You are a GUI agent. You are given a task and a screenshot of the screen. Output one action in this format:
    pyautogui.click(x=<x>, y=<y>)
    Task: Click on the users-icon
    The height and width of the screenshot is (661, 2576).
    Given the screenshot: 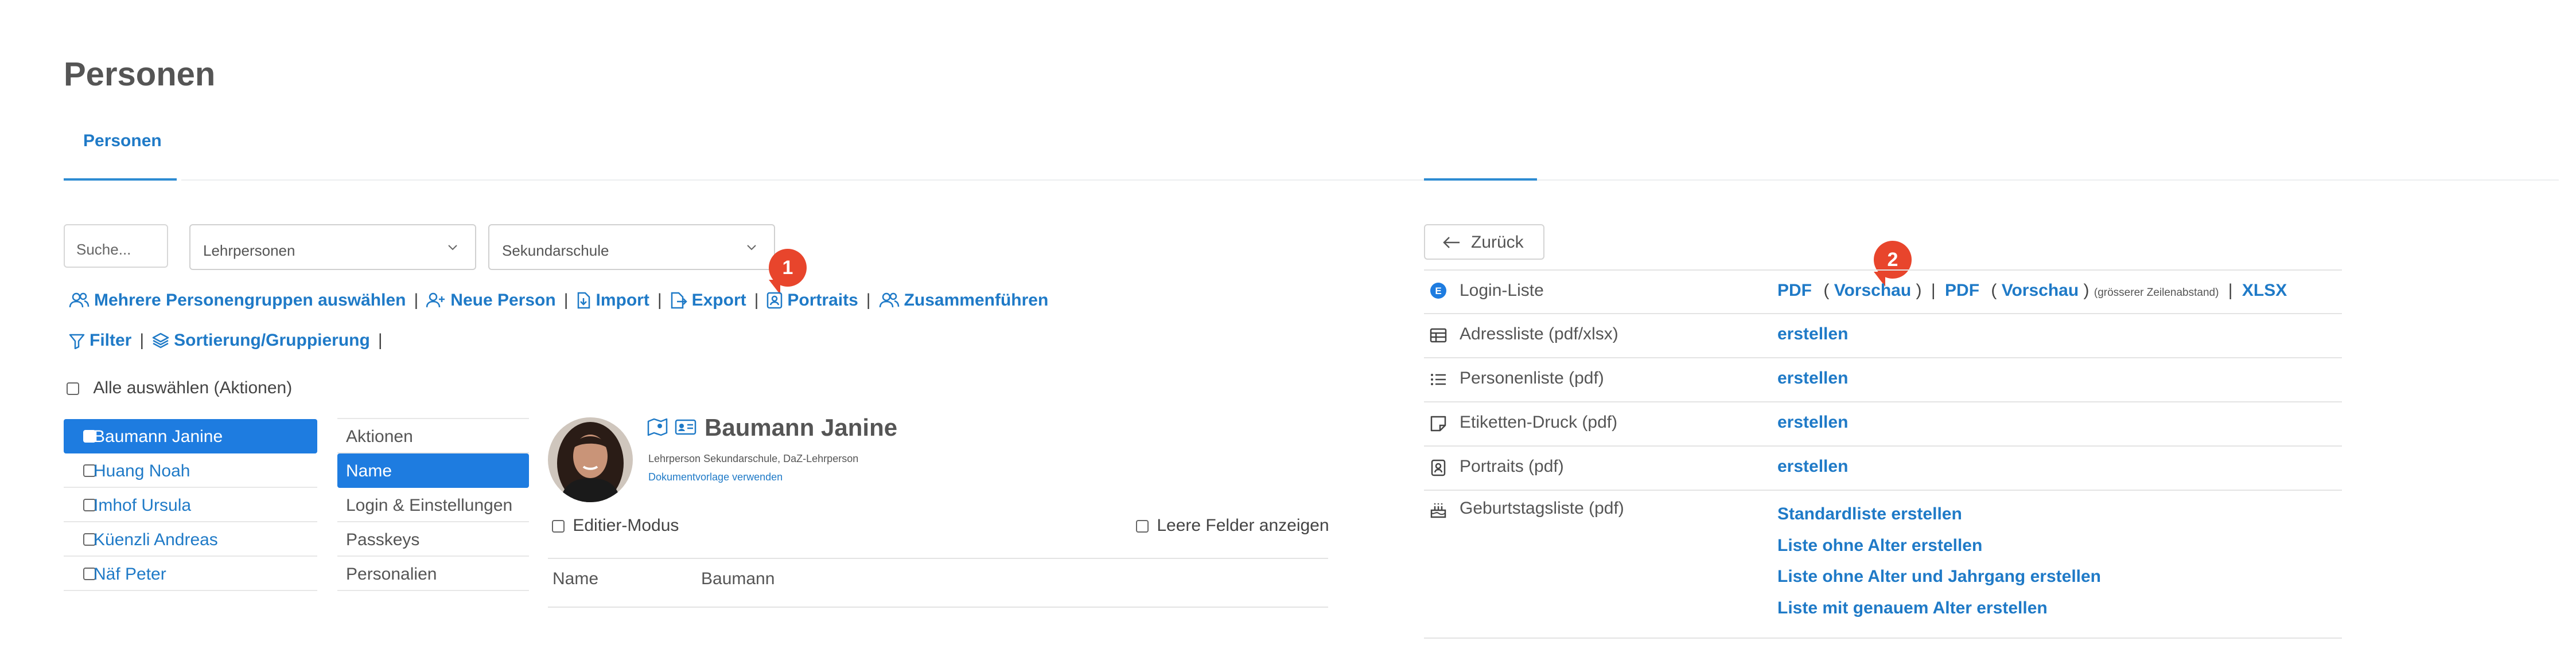 What is the action you would take?
    pyautogui.click(x=79, y=300)
    